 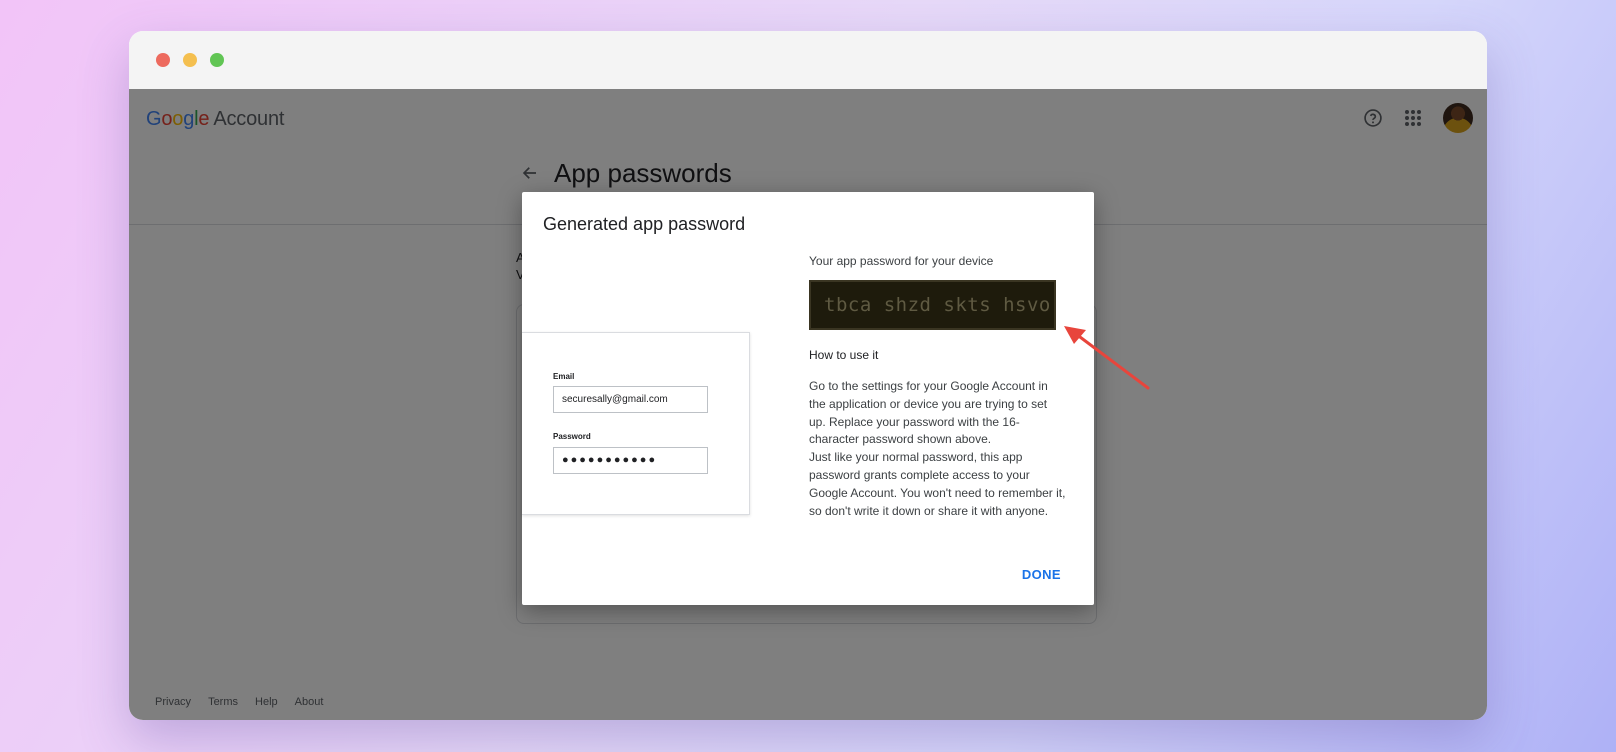 What do you see at coordinates (163, 60) in the screenshot?
I see `close-window-button` at bounding box center [163, 60].